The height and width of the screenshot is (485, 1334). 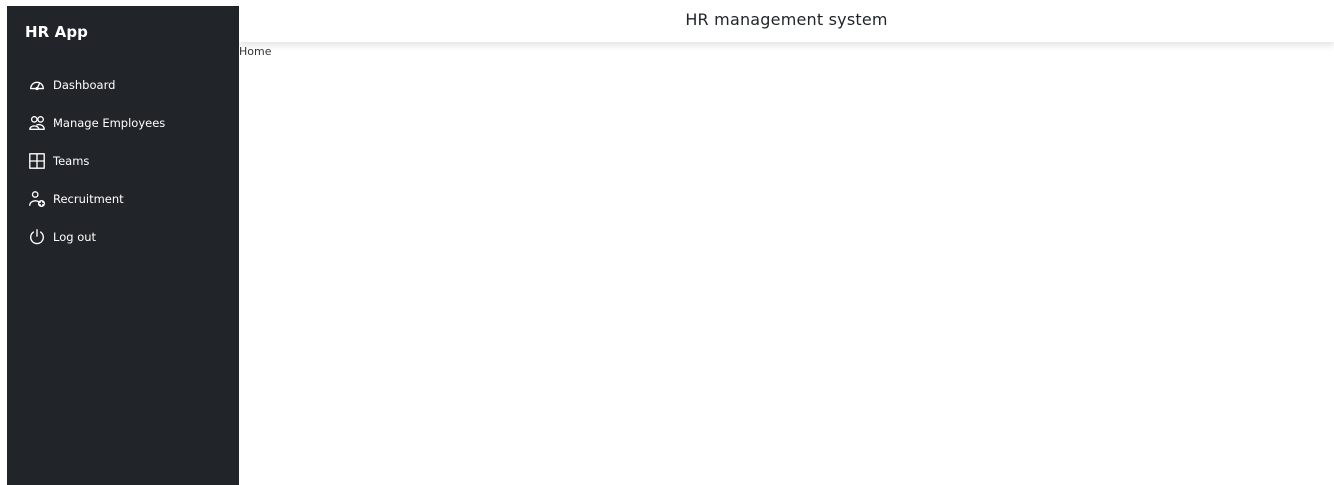 I want to click on person-add-icon, so click(x=37, y=199).